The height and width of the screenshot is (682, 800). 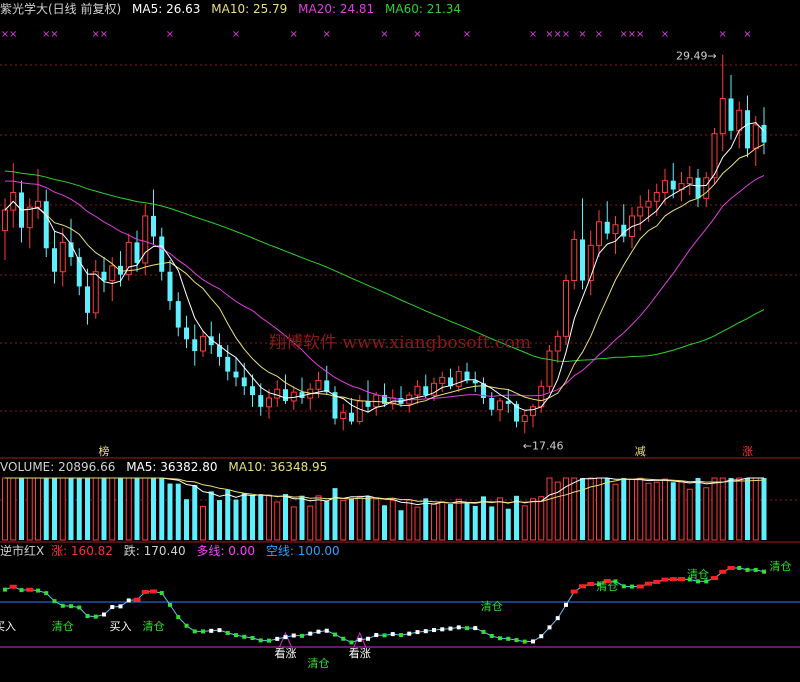 What do you see at coordinates (166, 9) in the screenshot?
I see `ma5-readout: MA5: 26.63` at bounding box center [166, 9].